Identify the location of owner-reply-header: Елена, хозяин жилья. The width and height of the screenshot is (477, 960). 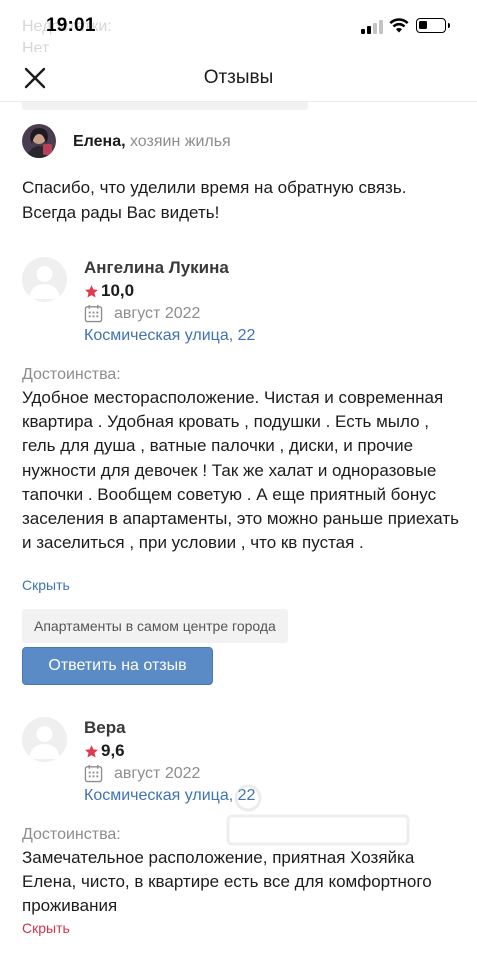
(152, 142).